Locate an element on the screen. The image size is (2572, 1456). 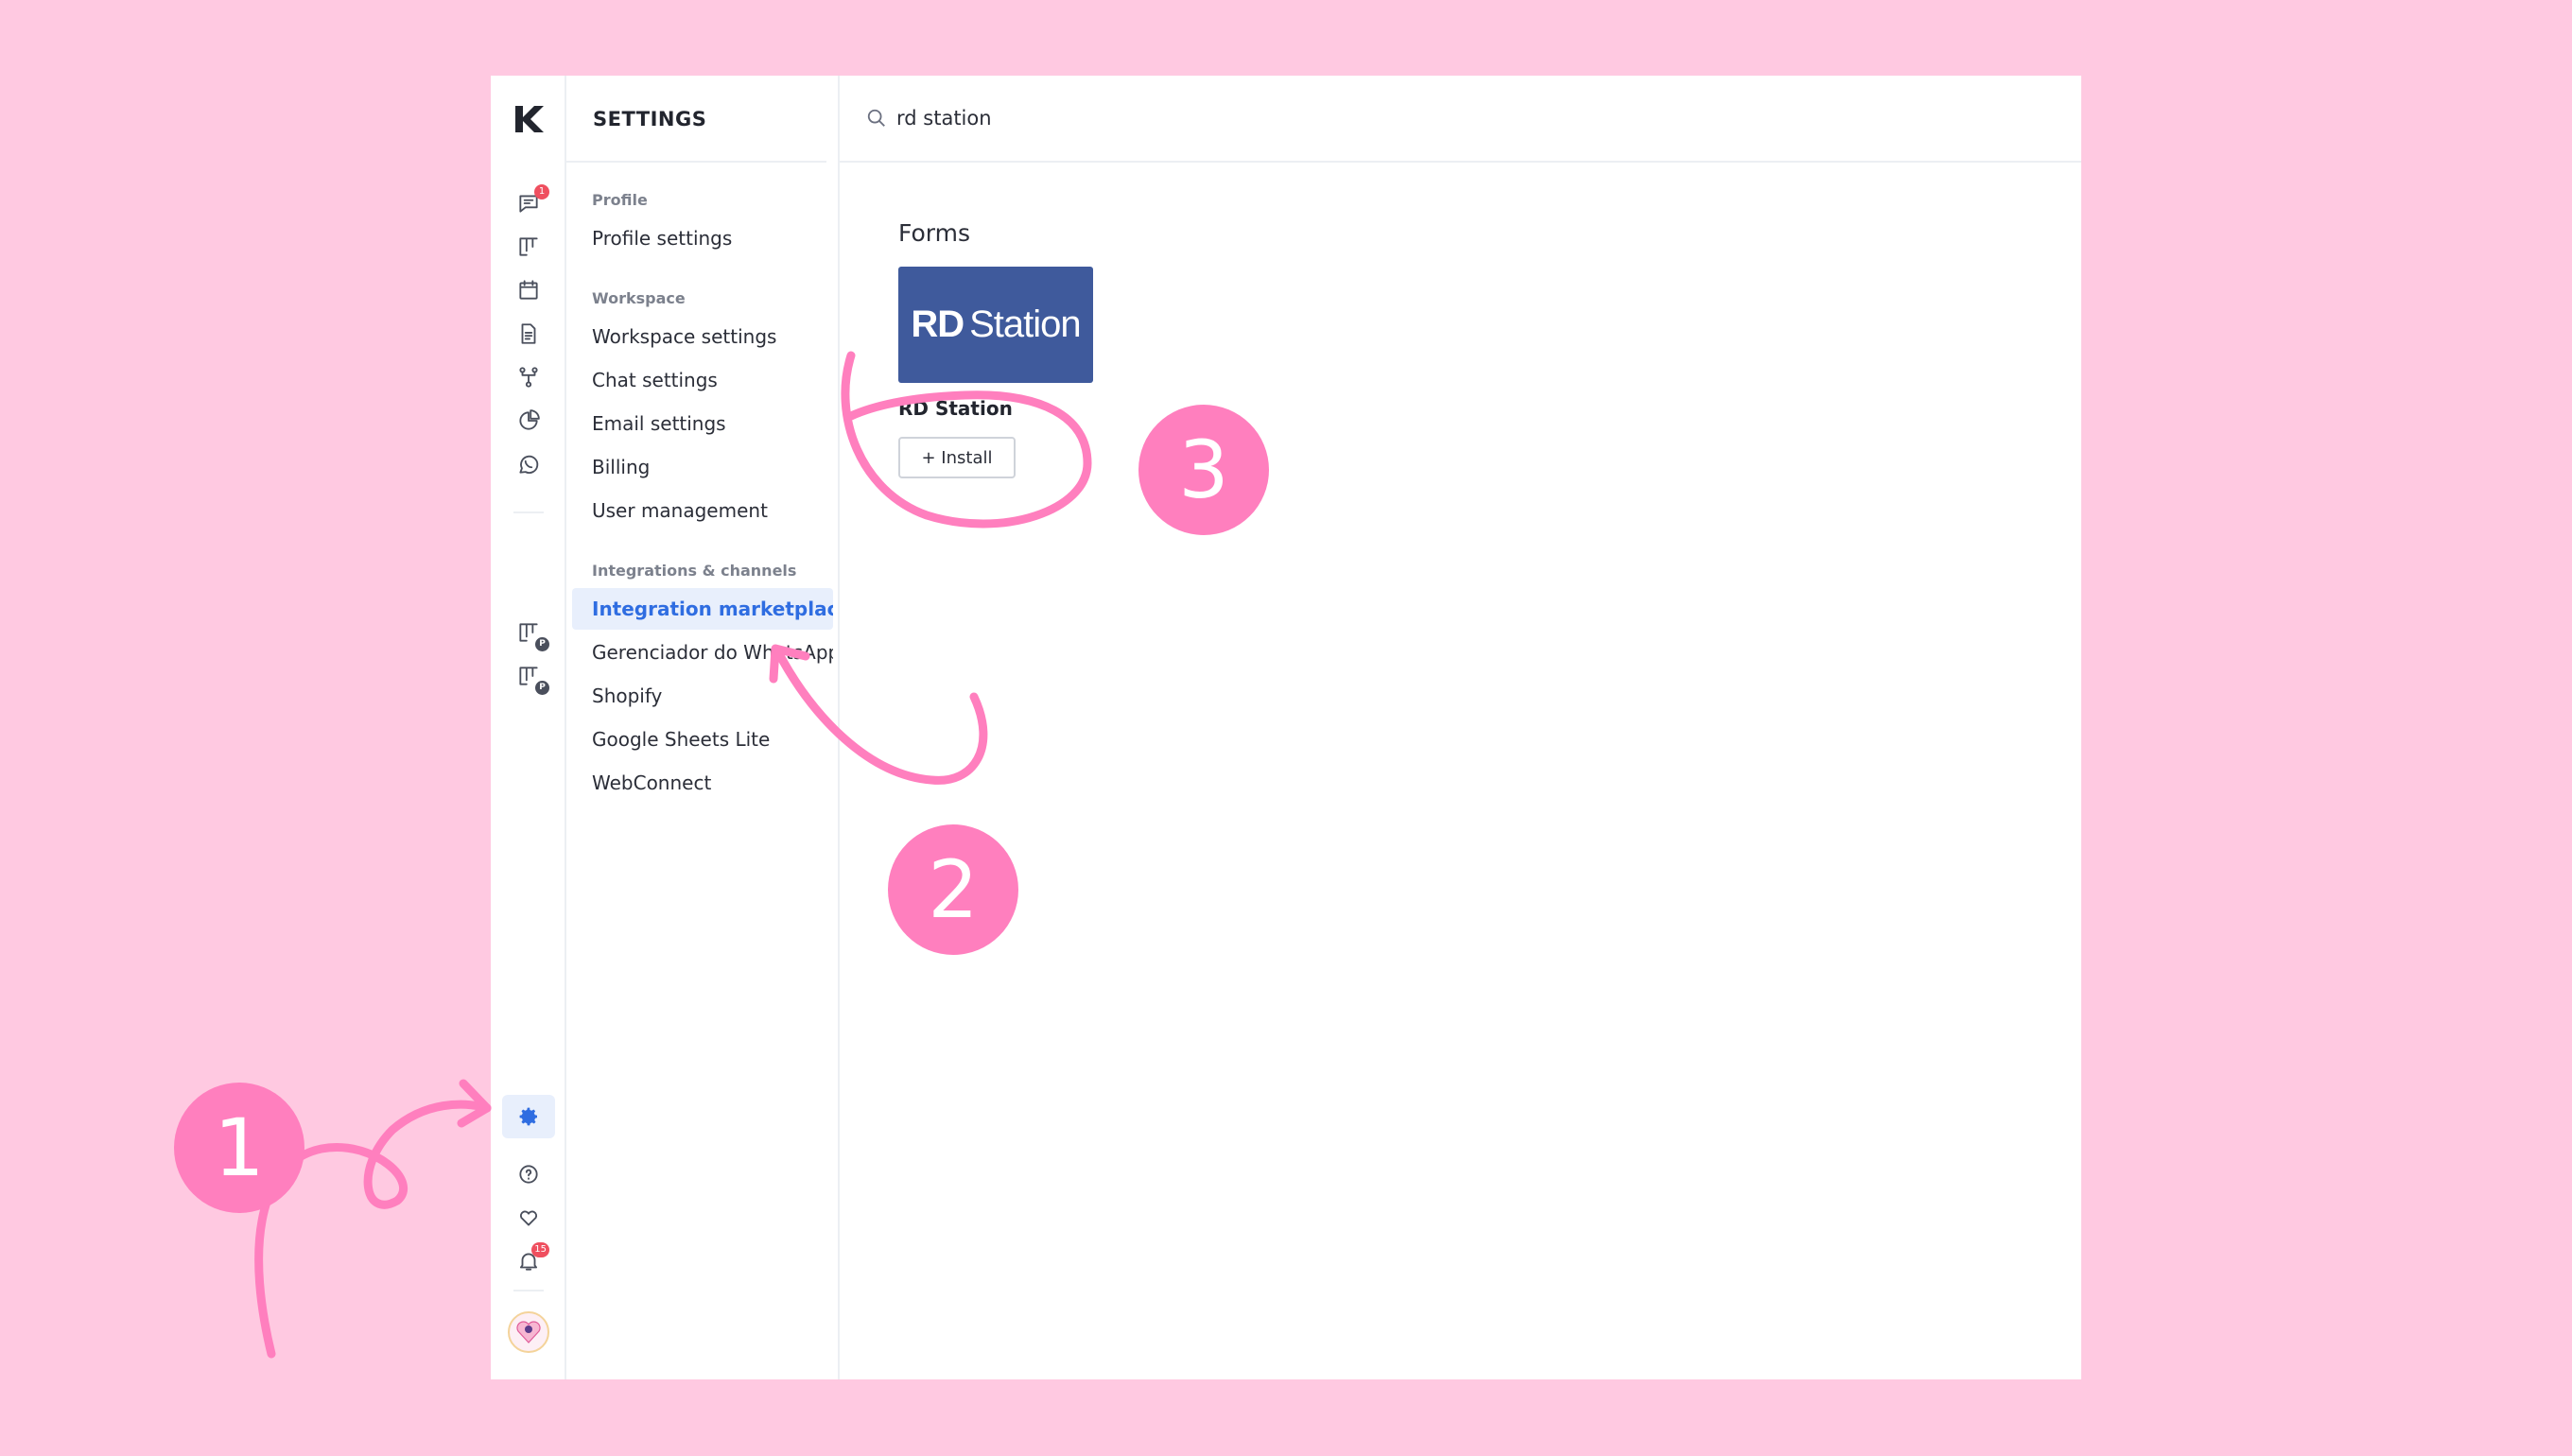
nav-item-shopify: Shopify is located at coordinates (702, 696).